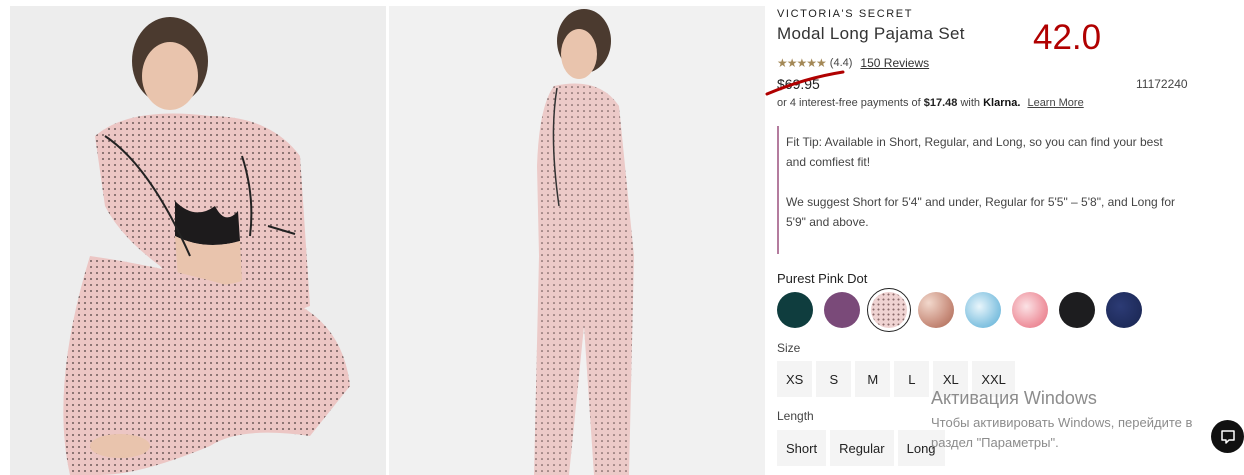 Image resolution: width=1244 pixels, height=475 pixels. Describe the element at coordinates (873, 379) in the screenshot. I see `size-m-button: M` at that location.